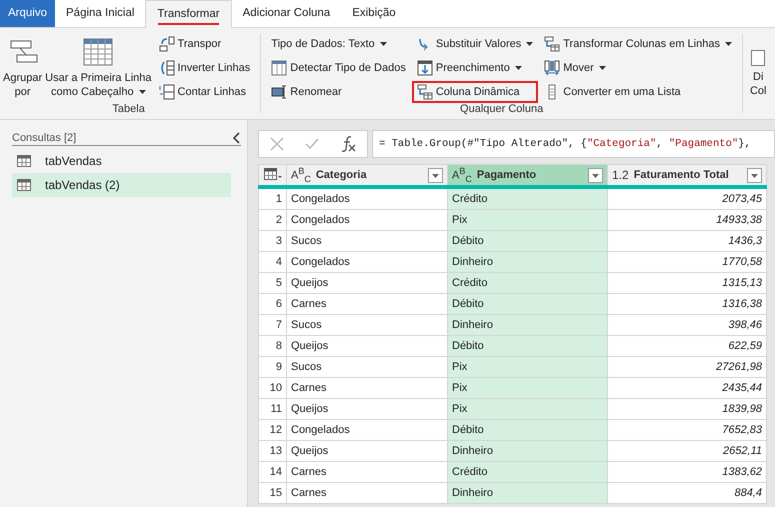  Describe the element at coordinates (205, 44) in the screenshot. I see `ribbon-button: Transpor` at that location.